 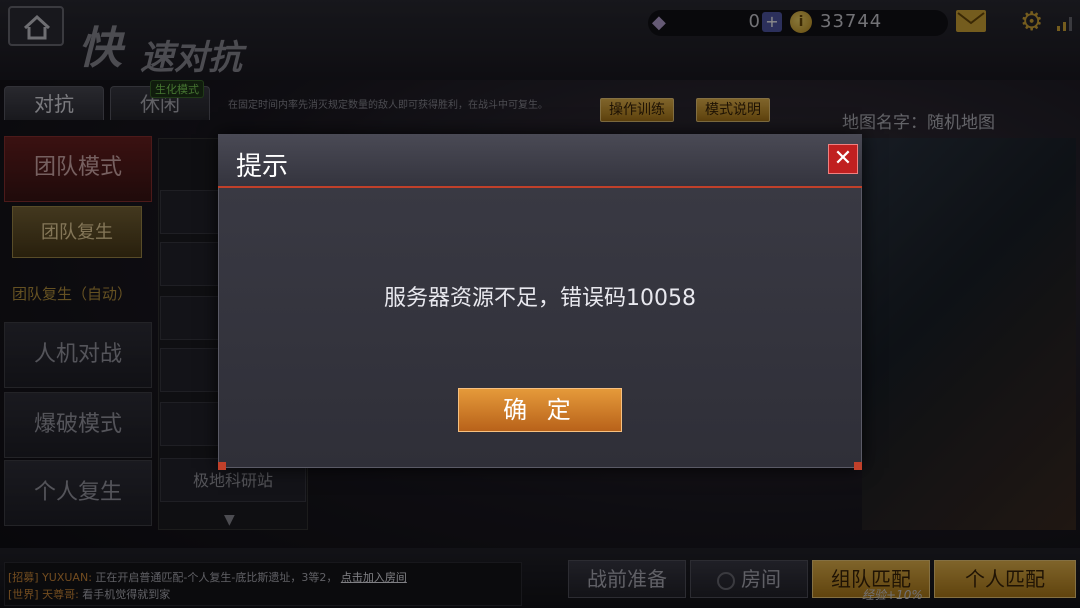 What do you see at coordinates (540, 410) in the screenshot?
I see `confirm-button: 确 定` at bounding box center [540, 410].